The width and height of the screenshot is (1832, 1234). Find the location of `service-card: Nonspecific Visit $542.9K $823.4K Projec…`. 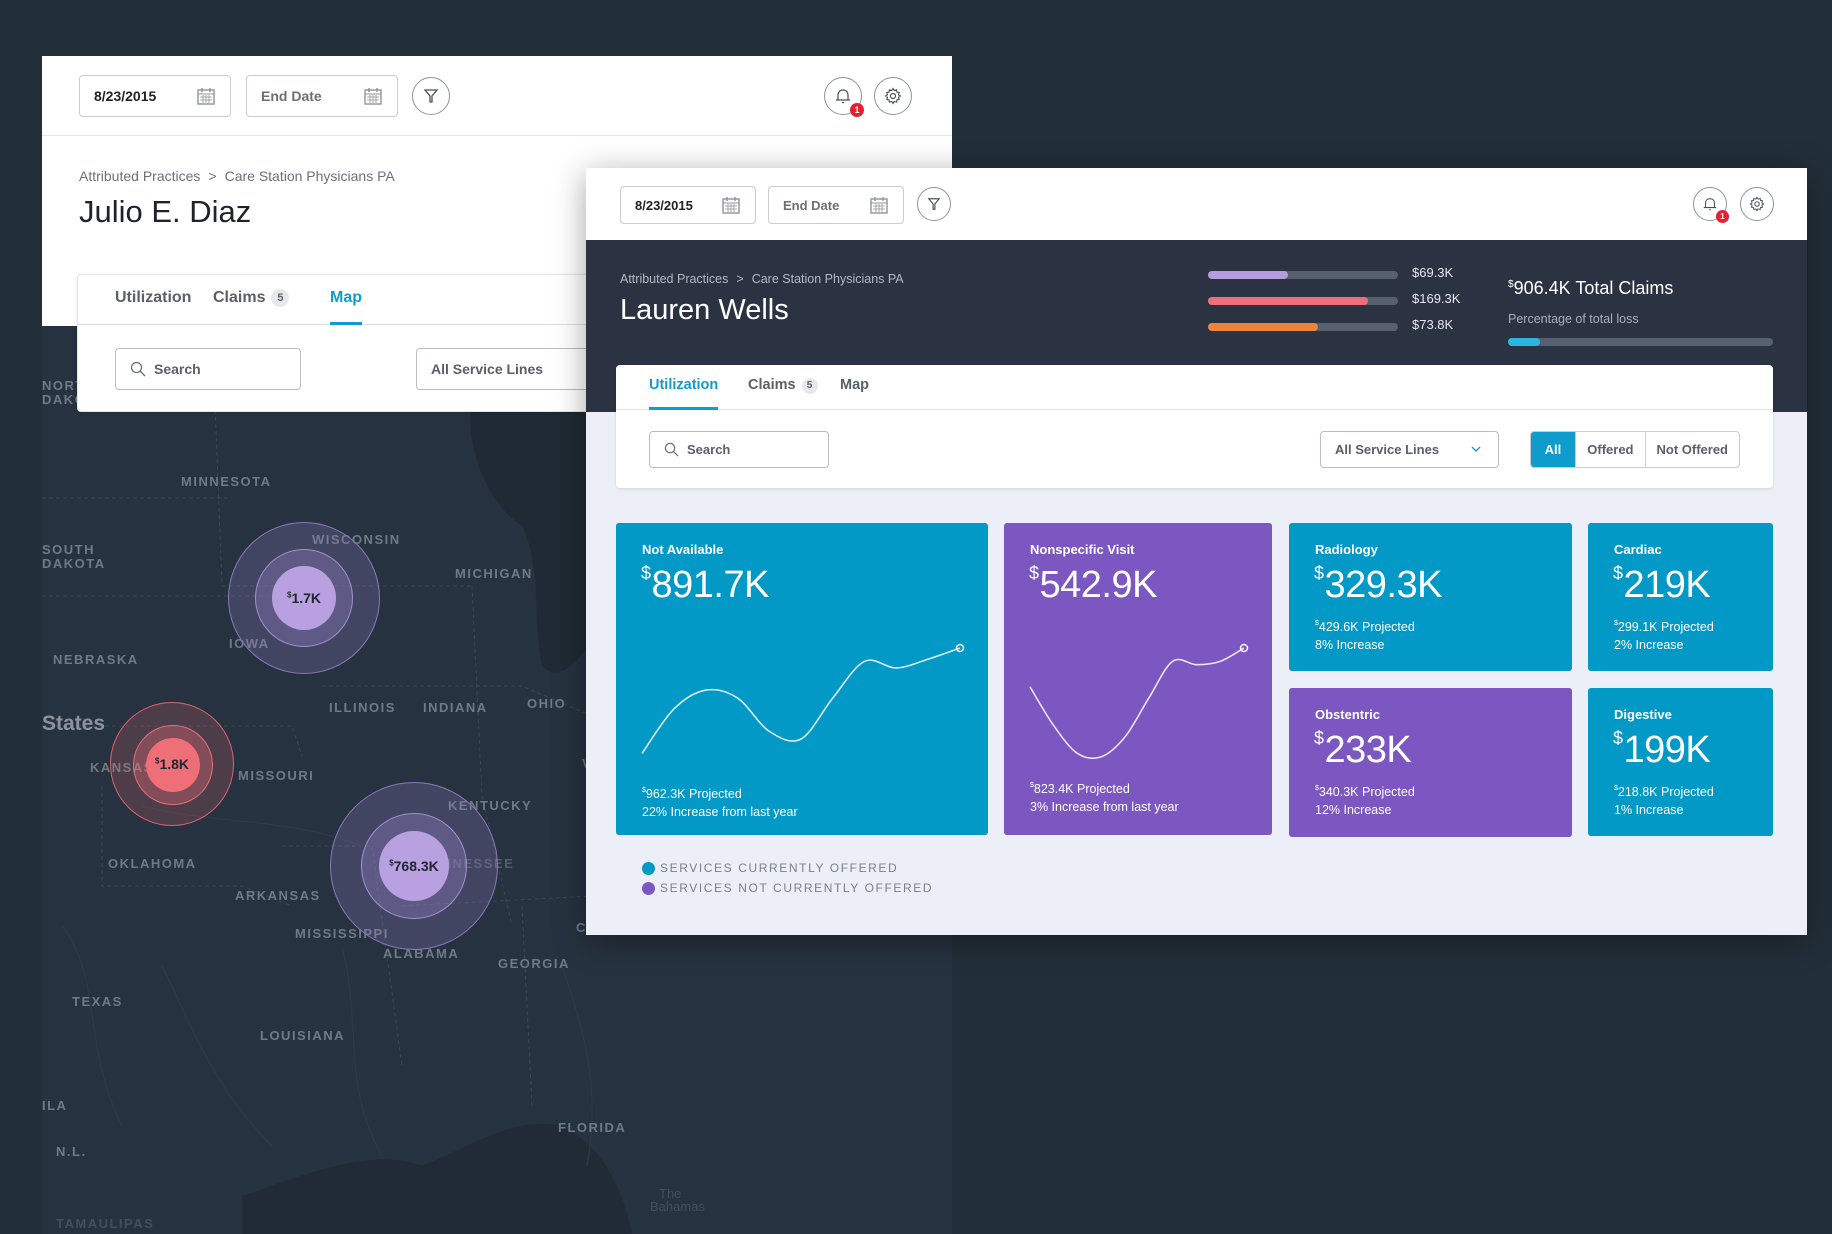

service-card: Nonspecific Visit $542.9K $823.4K Projec… is located at coordinates (1138, 679).